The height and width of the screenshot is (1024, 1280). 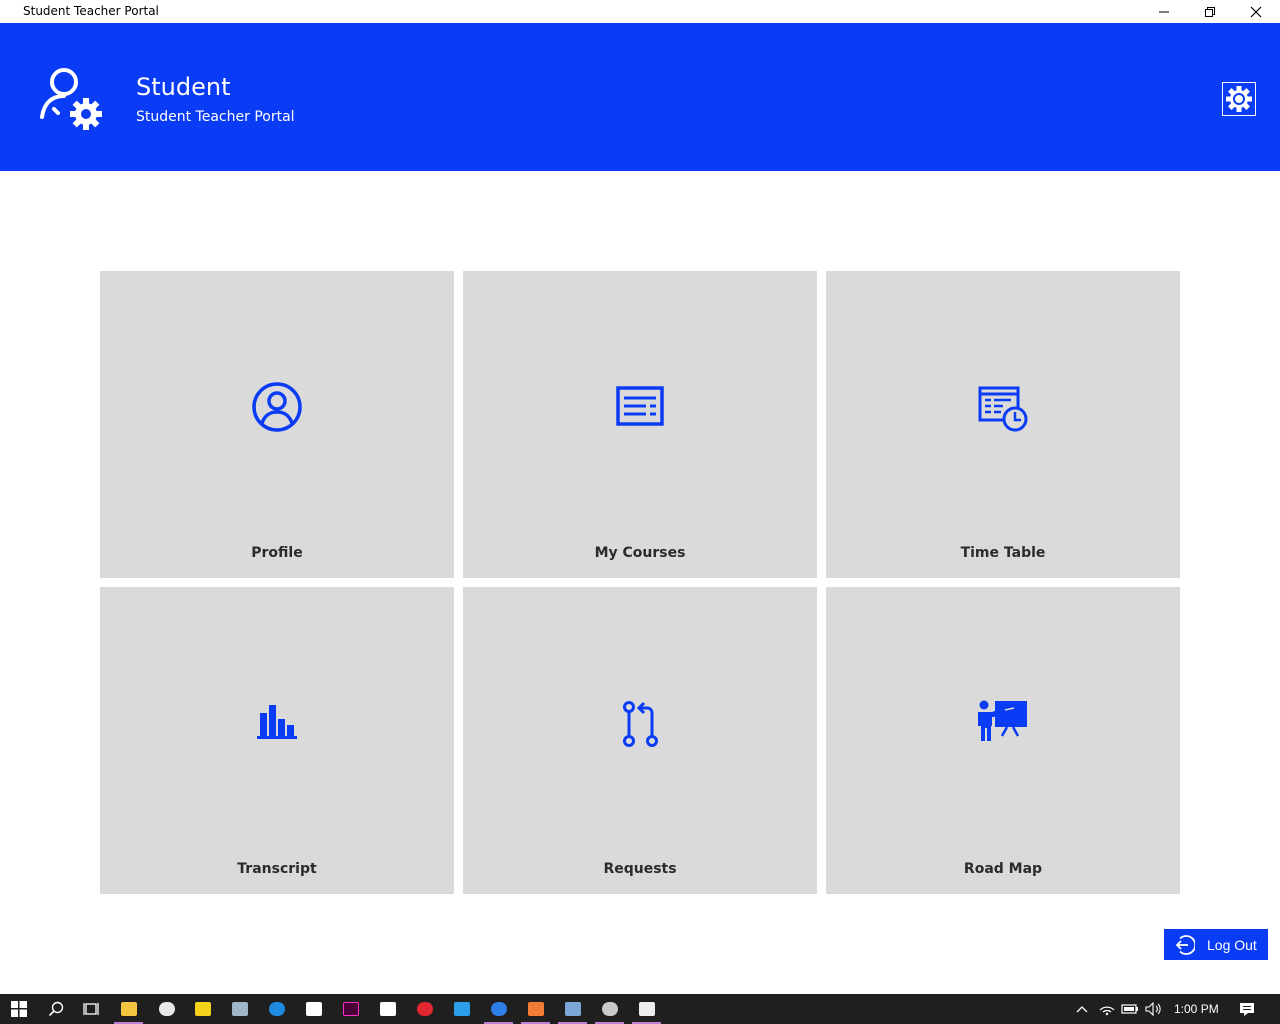 What do you see at coordinates (1196, 1009) in the screenshot?
I see `taskbar-clock: 1:00 PM` at bounding box center [1196, 1009].